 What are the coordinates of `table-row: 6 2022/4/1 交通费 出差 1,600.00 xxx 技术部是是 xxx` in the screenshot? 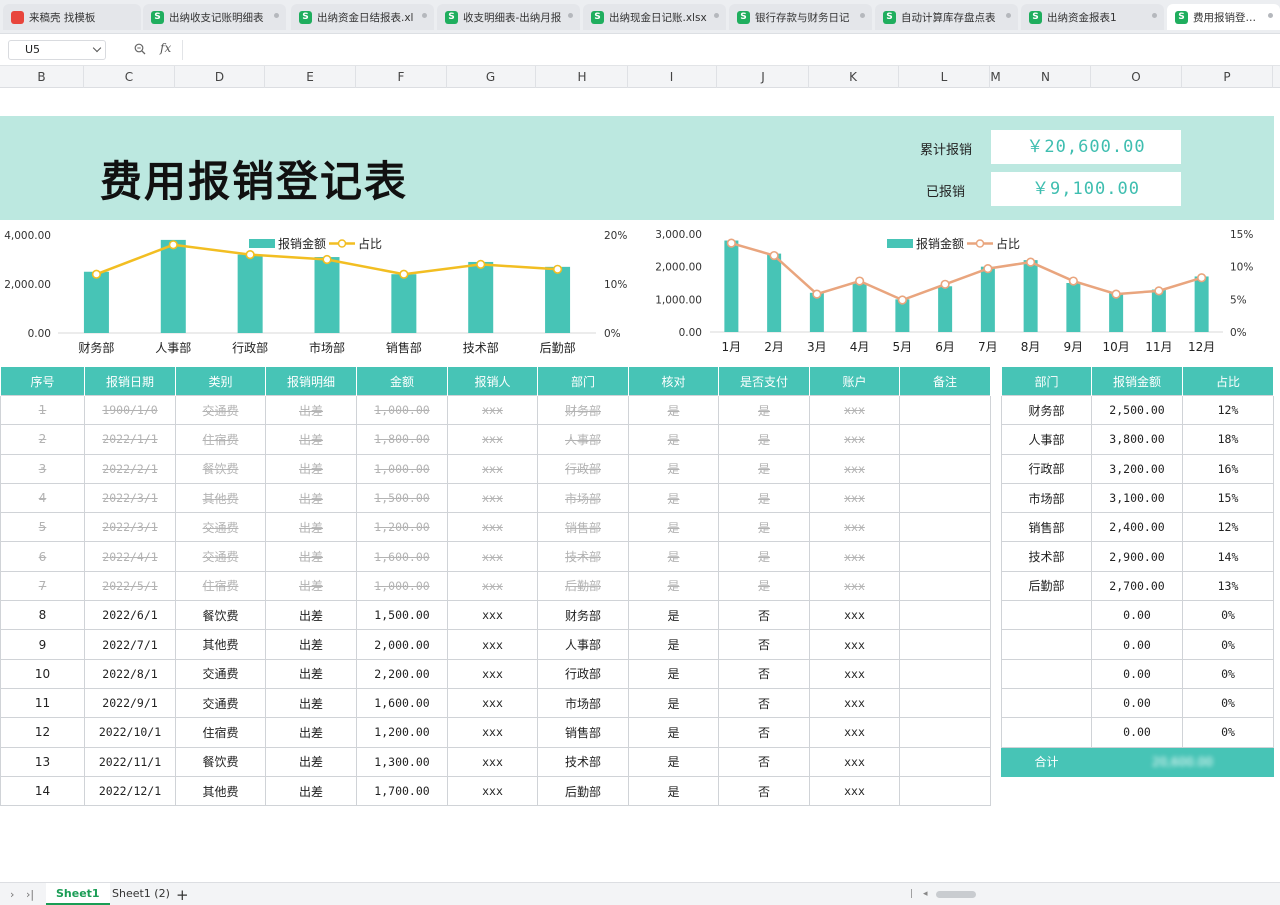 It's located at (495, 556).